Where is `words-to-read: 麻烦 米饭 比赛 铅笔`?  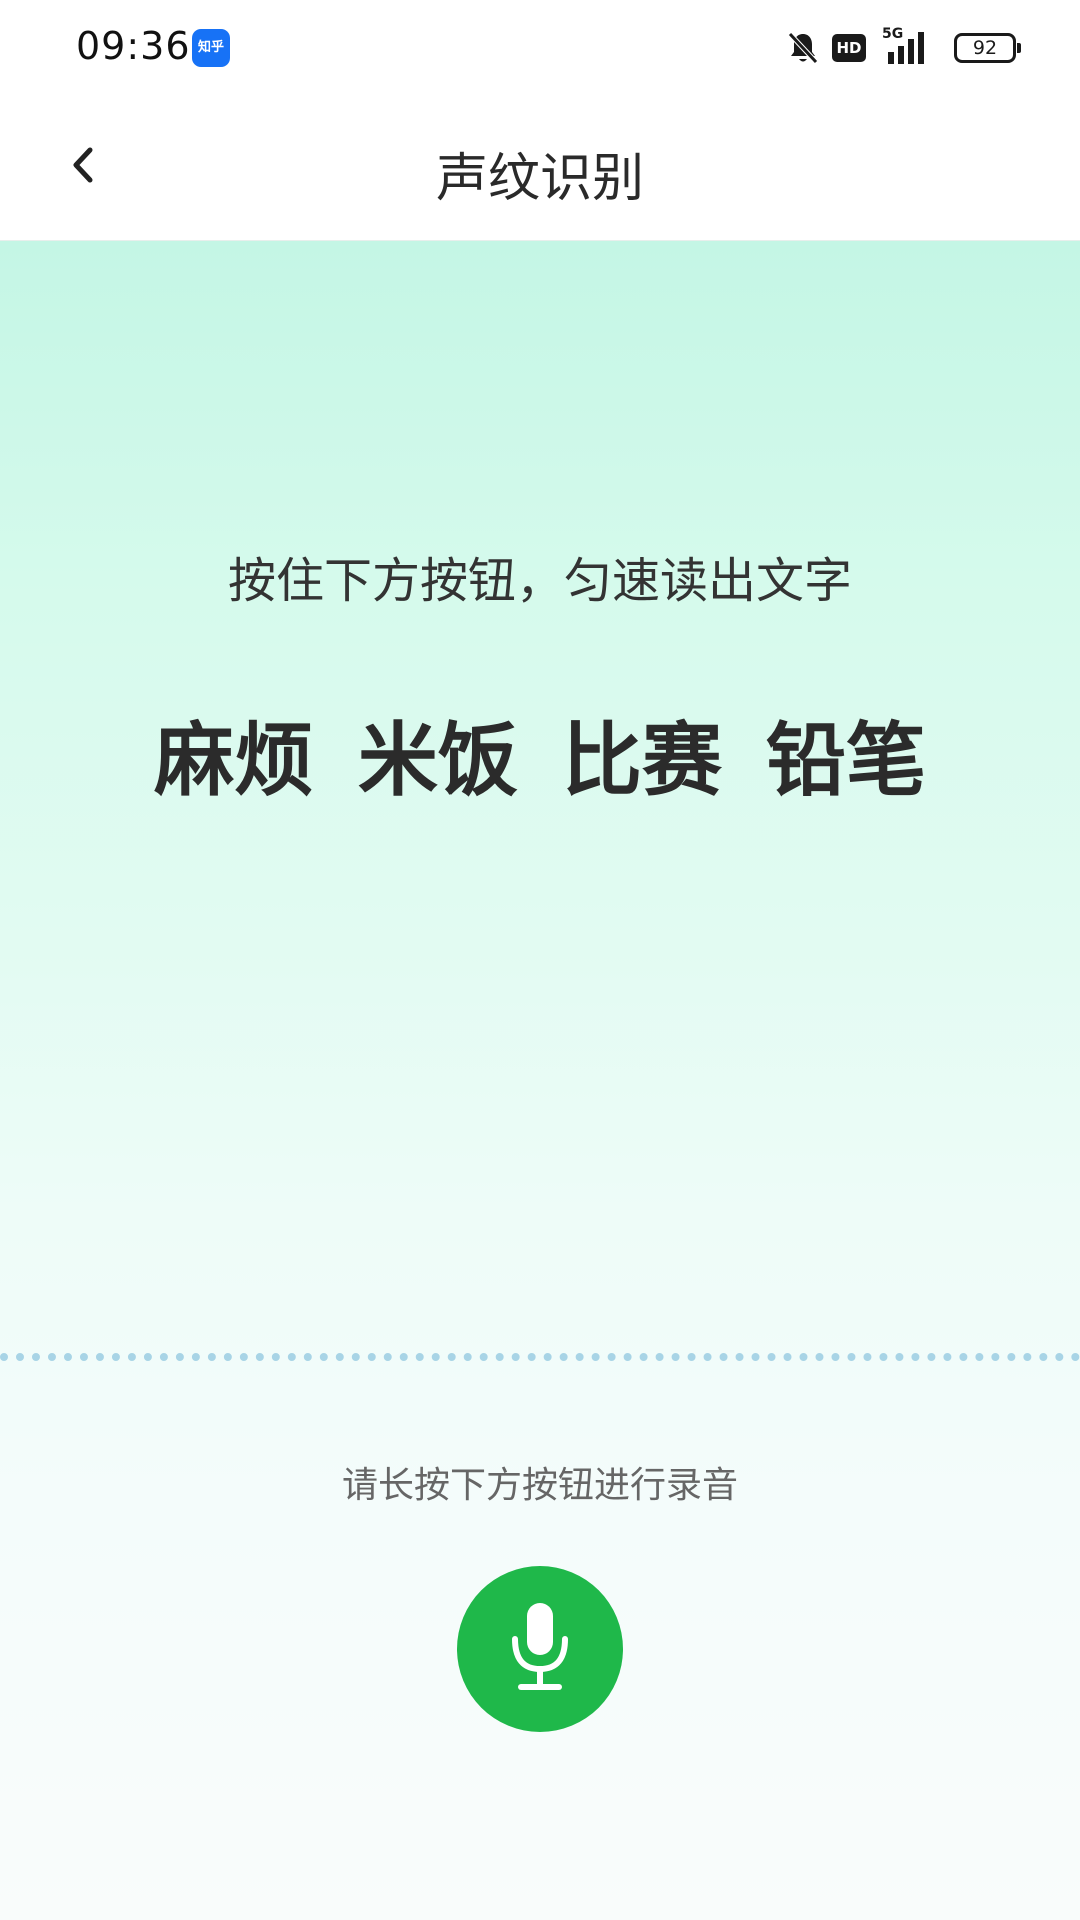 words-to-read: 麻烦 米饭 比赛 铅笔 is located at coordinates (540, 754).